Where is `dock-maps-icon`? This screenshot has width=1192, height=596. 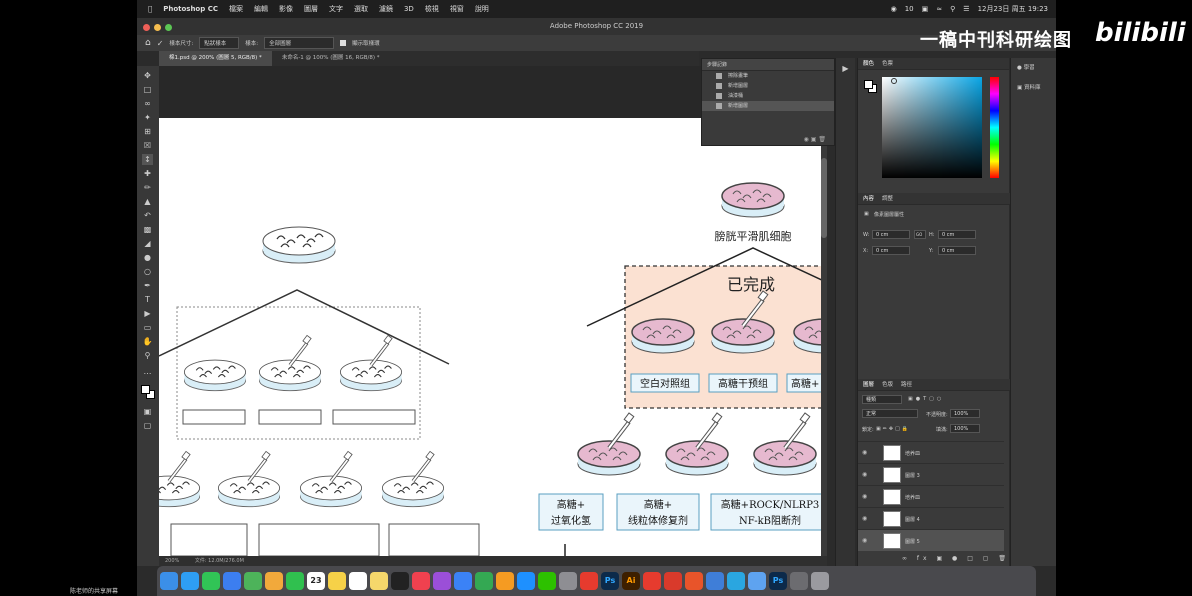 dock-maps-icon is located at coordinates (253, 581).